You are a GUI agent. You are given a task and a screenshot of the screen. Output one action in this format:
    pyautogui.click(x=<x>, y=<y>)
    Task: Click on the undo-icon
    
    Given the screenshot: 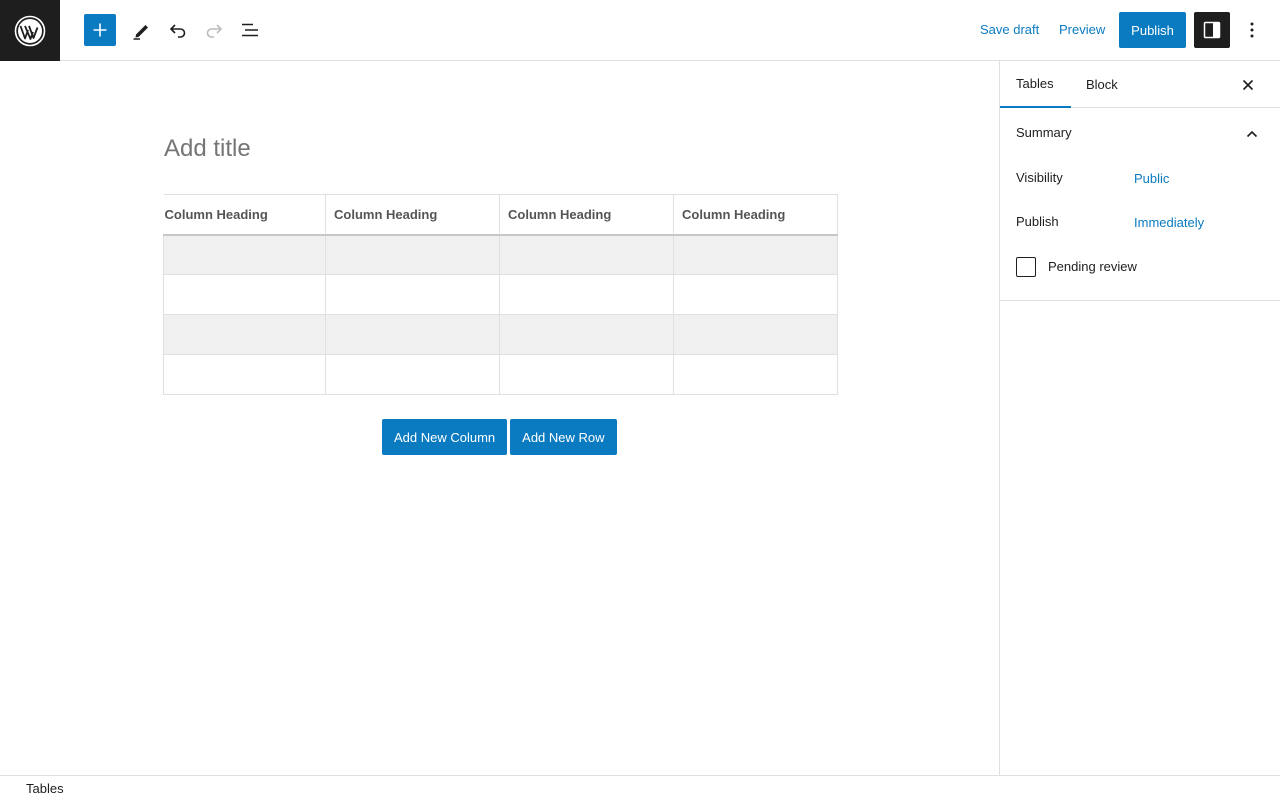 What is the action you would take?
    pyautogui.click(x=177, y=31)
    